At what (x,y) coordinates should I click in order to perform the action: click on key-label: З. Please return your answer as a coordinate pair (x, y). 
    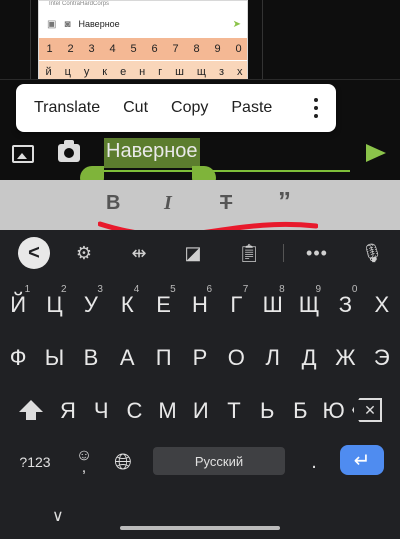
    Looking at the image, I should click on (345, 304).